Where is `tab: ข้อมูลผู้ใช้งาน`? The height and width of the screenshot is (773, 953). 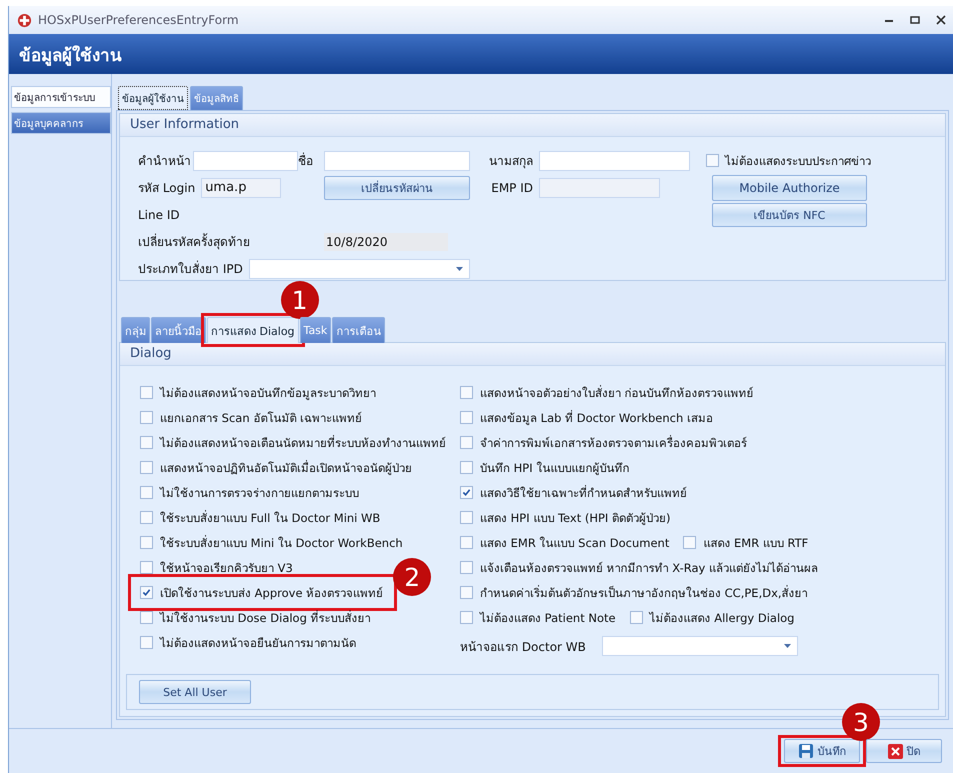 tab: ข้อมูลผู้ใช้งาน is located at coordinates (153, 98).